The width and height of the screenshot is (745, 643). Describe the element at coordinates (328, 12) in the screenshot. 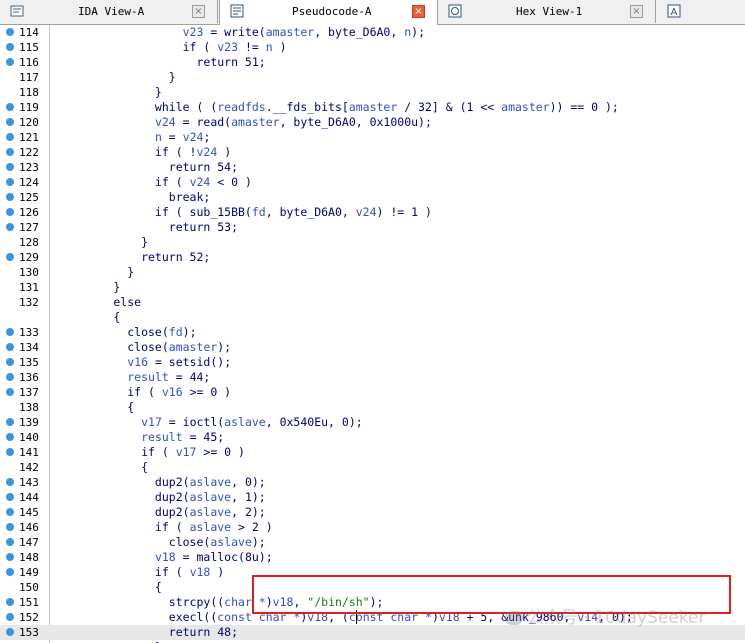

I see `tab-pseudocode: Pseudocode-A ×` at that location.